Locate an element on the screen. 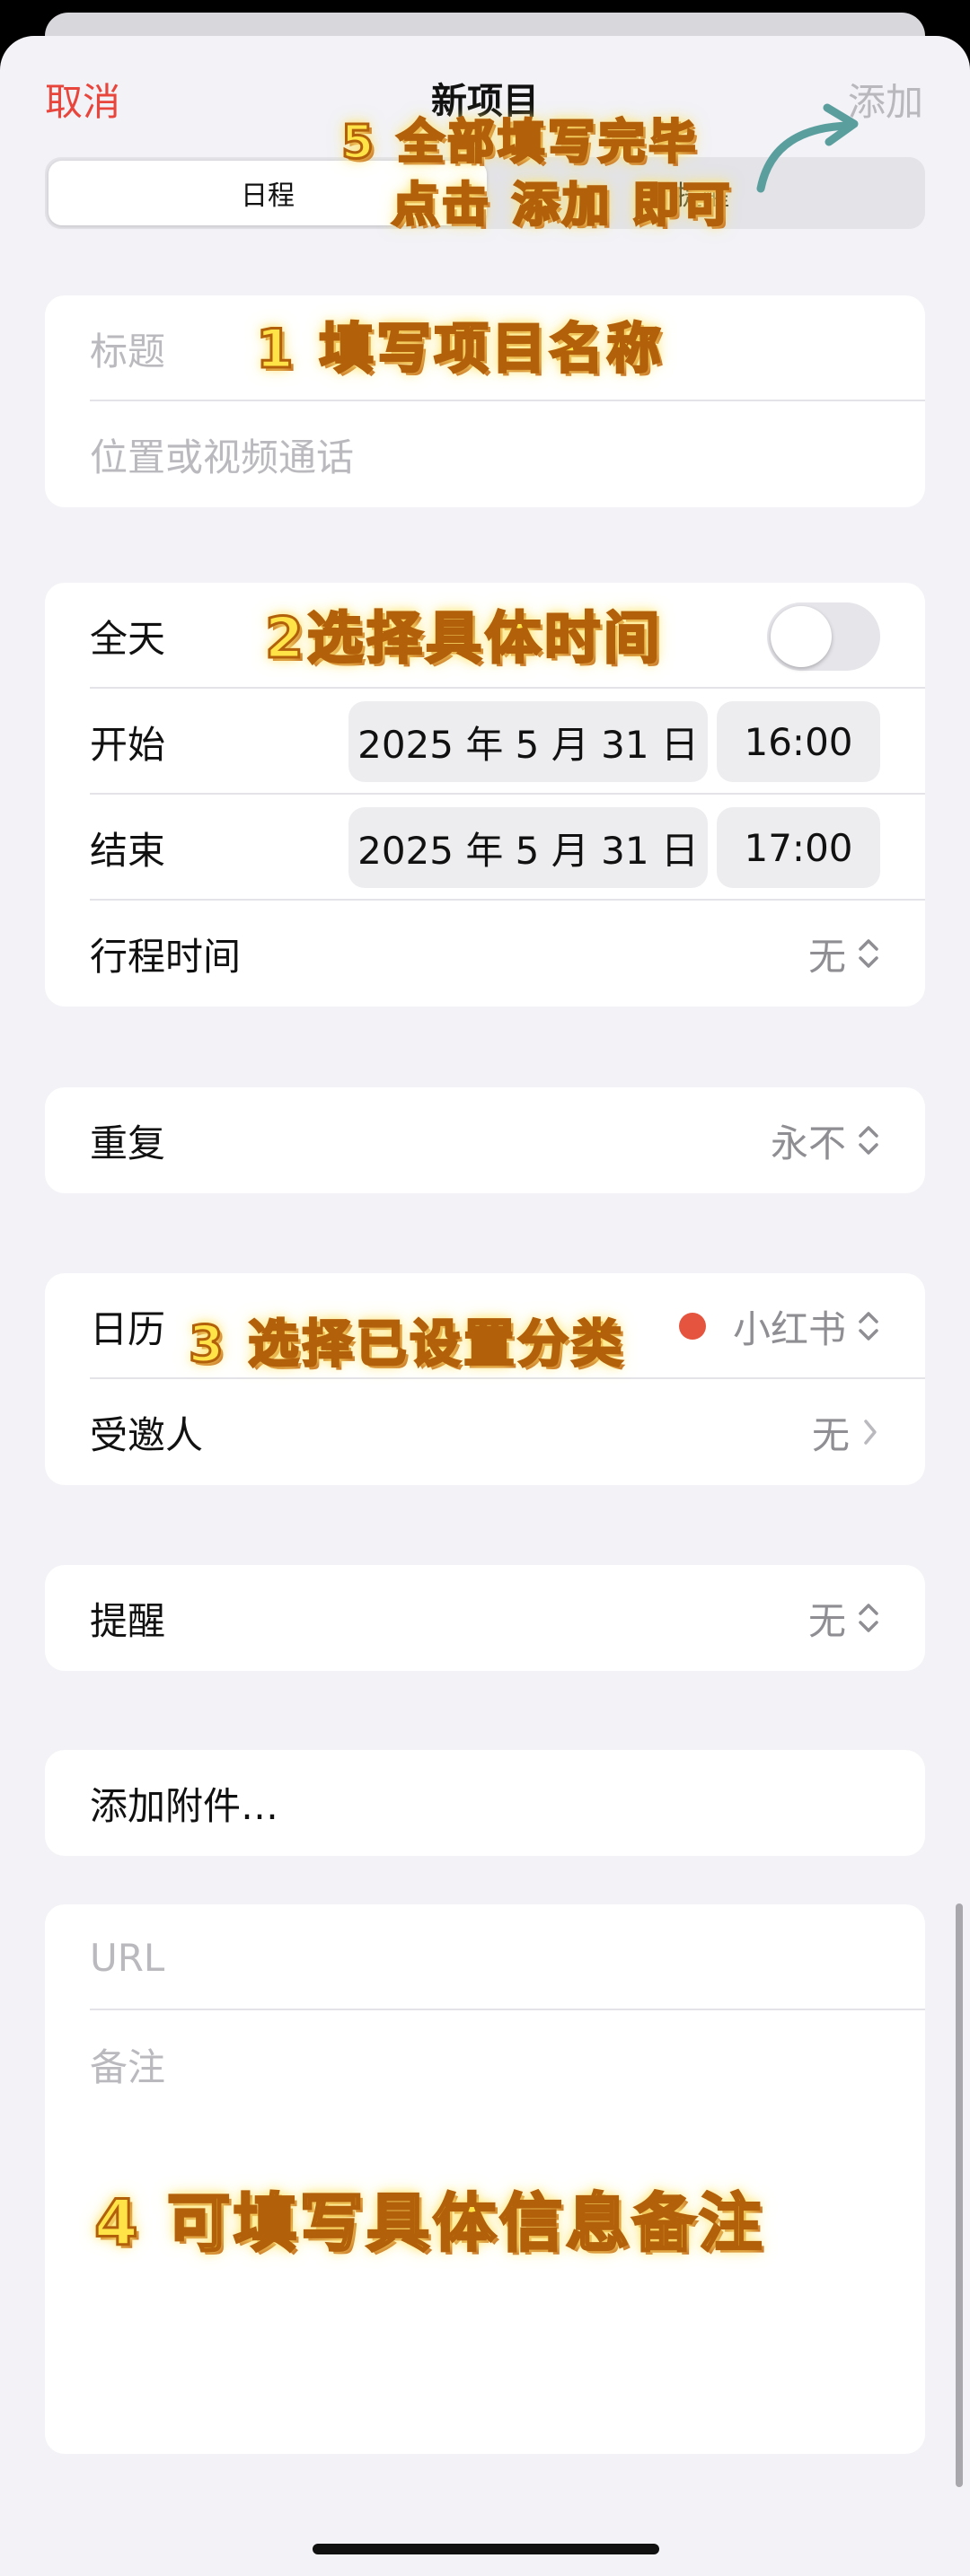  start-label: 开始 is located at coordinates (128, 744).